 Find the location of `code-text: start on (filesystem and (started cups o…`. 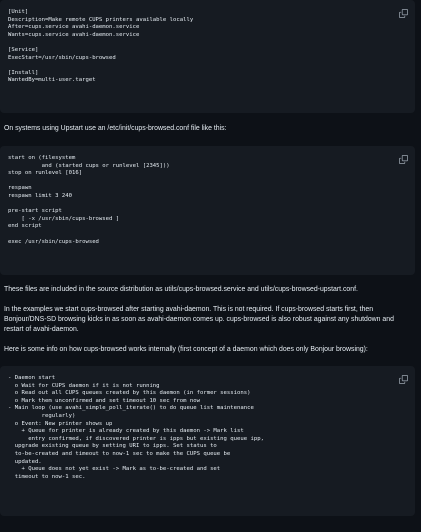

code-text: start on (filesystem and (started cups o… is located at coordinates (89, 200).